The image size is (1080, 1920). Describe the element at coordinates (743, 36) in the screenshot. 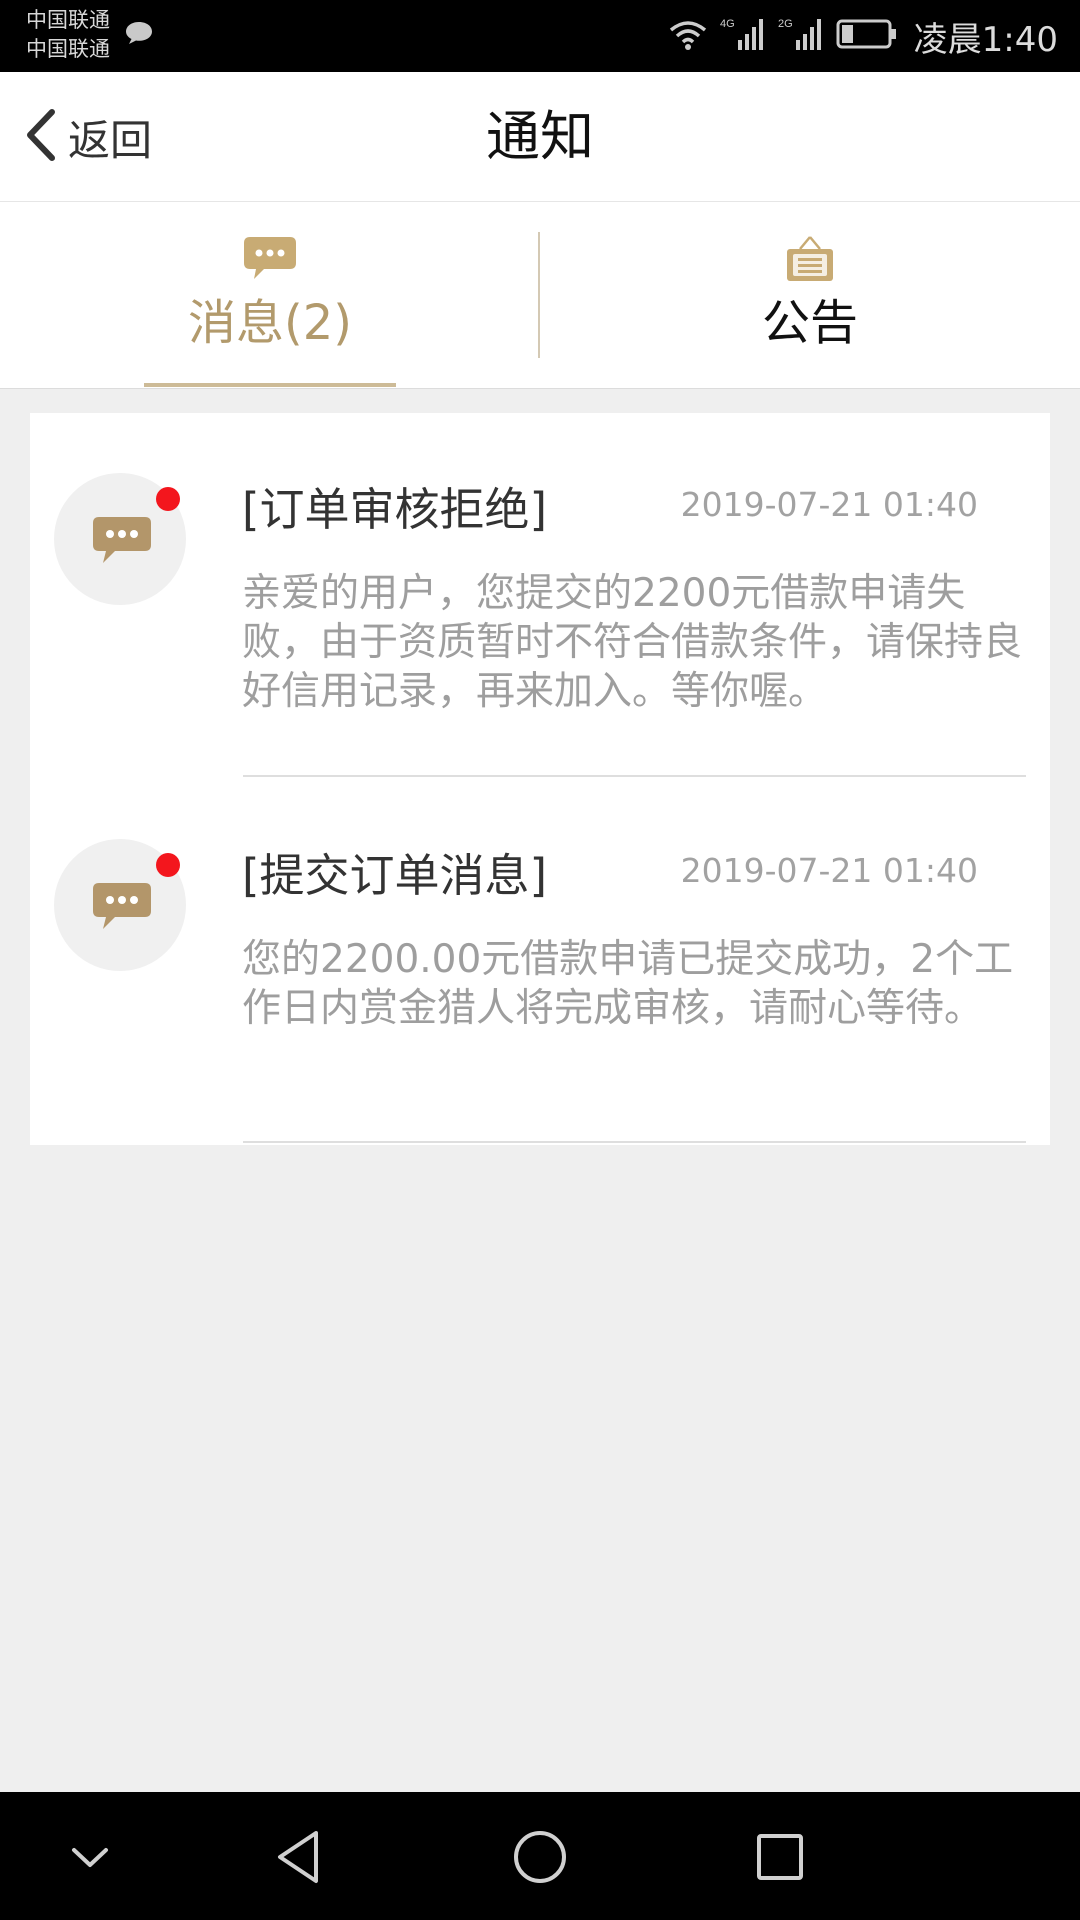

I see `signal-icon-1: 4G` at that location.